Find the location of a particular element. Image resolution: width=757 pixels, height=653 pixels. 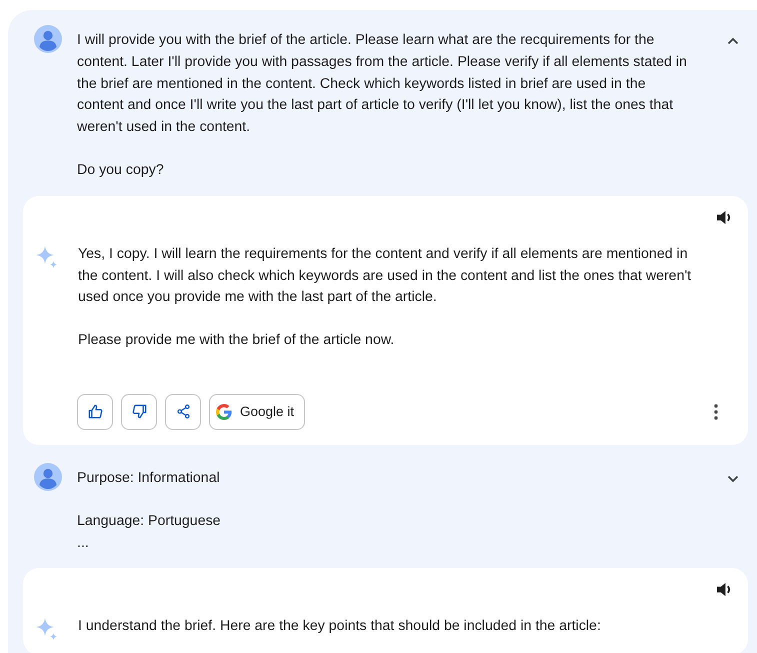

prompt-text: Purpose: Informational is located at coordinates (149, 478).